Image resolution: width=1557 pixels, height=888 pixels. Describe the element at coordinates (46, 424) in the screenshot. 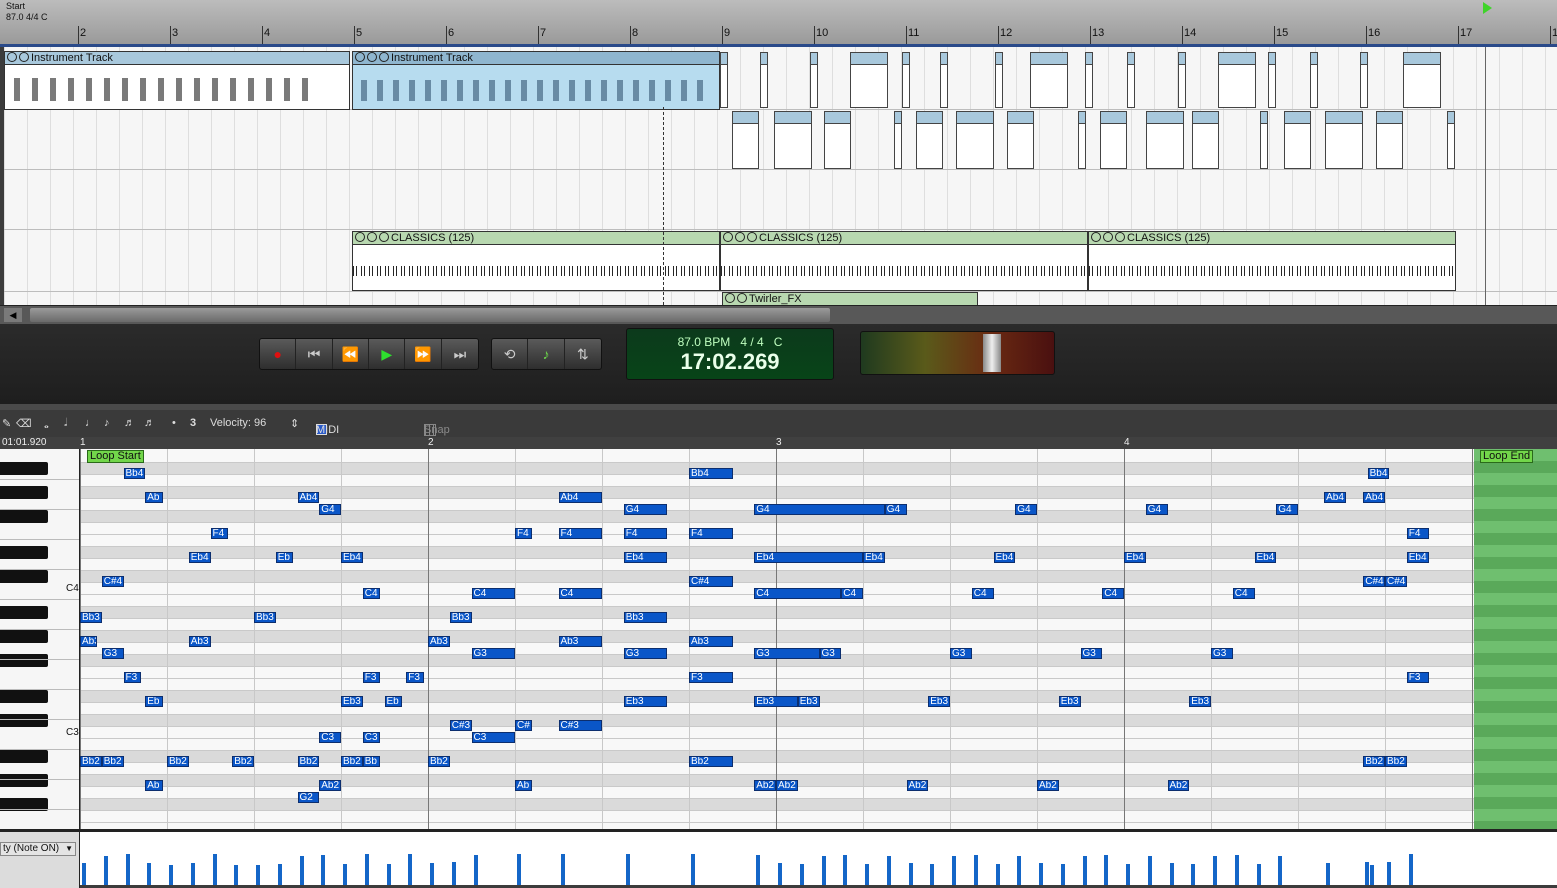

I see `whole-note-icon: 𝅝` at that location.